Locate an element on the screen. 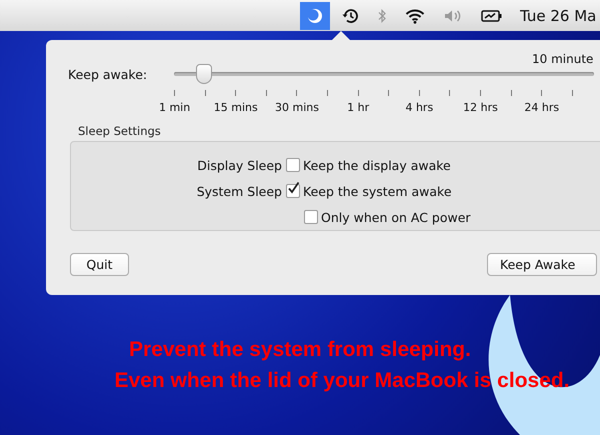 The height and width of the screenshot is (435, 600). group-title: Sleep Settings is located at coordinates (120, 131).